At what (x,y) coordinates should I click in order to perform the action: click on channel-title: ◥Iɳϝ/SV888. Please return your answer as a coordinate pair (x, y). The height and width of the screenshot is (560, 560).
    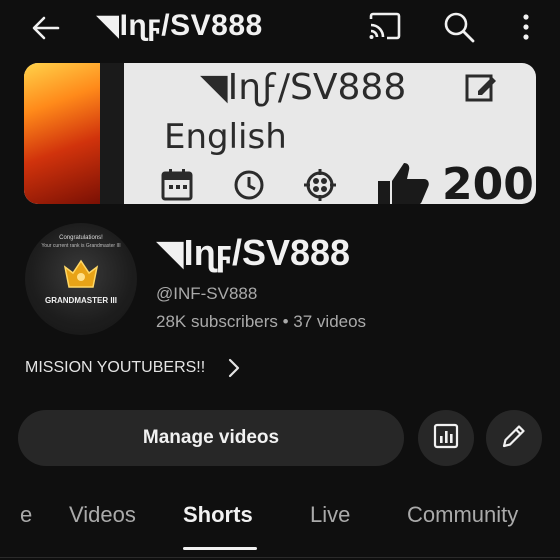
    Looking at the image, I should click on (179, 25).